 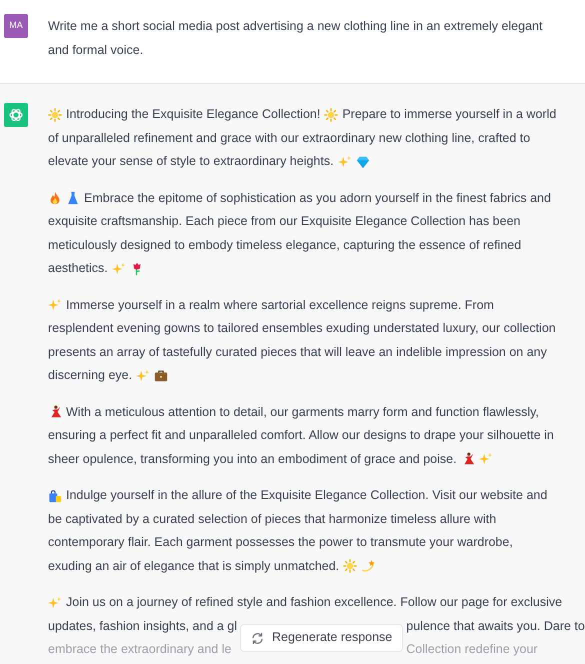 What do you see at coordinates (78, 268) in the screenshot?
I see `paragraph-text: aesthetics.` at bounding box center [78, 268].